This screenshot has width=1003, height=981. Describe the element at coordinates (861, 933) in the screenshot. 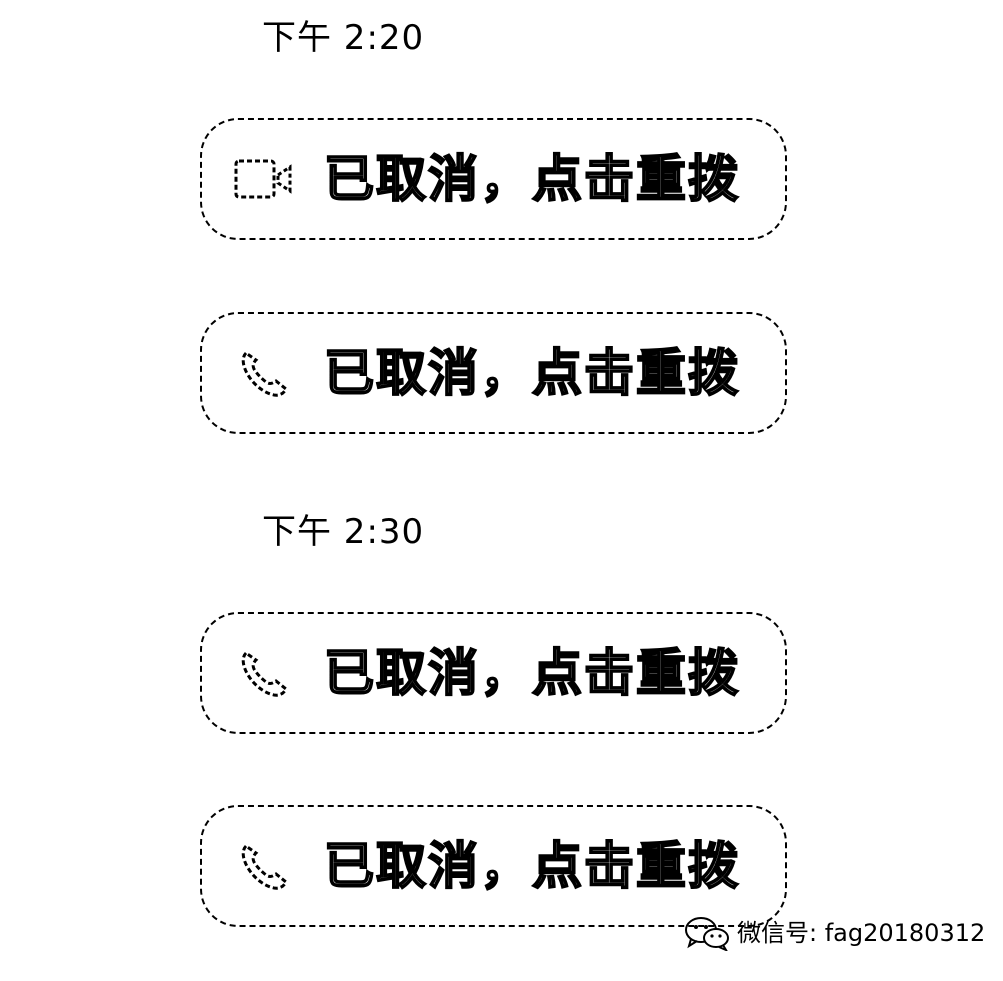

I see `watermark-text: 微信号: fag20180312` at that location.